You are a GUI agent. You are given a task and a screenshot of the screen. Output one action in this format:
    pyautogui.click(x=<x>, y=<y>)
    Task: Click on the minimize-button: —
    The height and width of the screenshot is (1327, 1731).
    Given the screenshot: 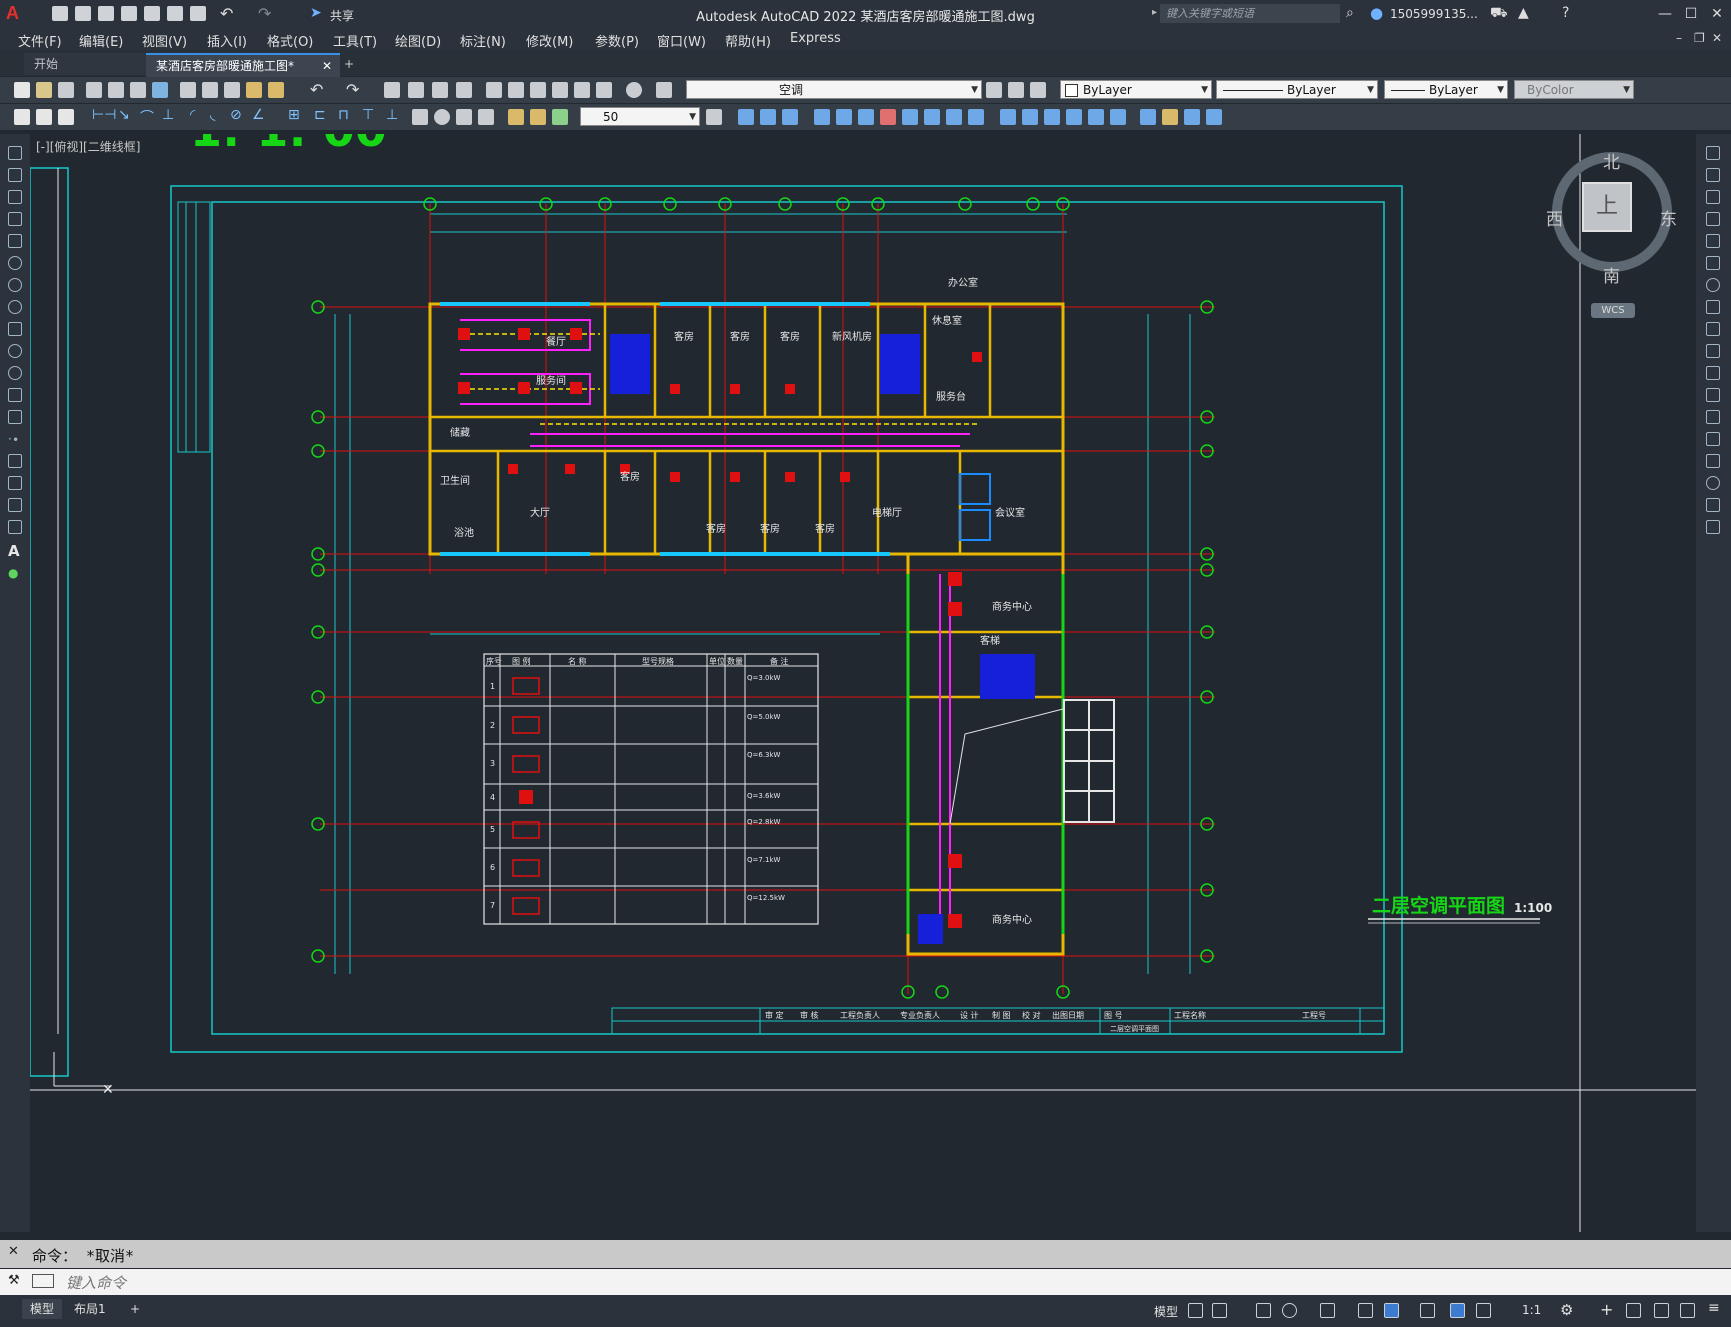 What is the action you would take?
    pyautogui.click(x=1665, y=14)
    